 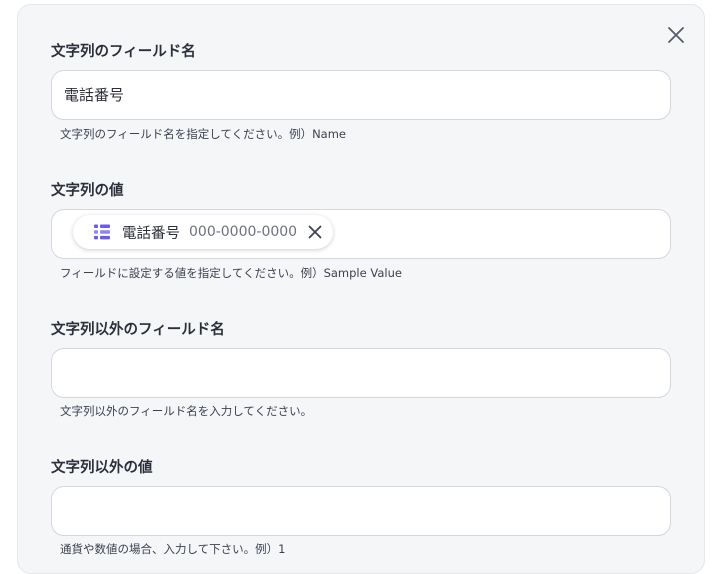 What do you see at coordinates (361, 234) in the screenshot?
I see `string-value-input: 電話番号 000-0000-0000` at bounding box center [361, 234].